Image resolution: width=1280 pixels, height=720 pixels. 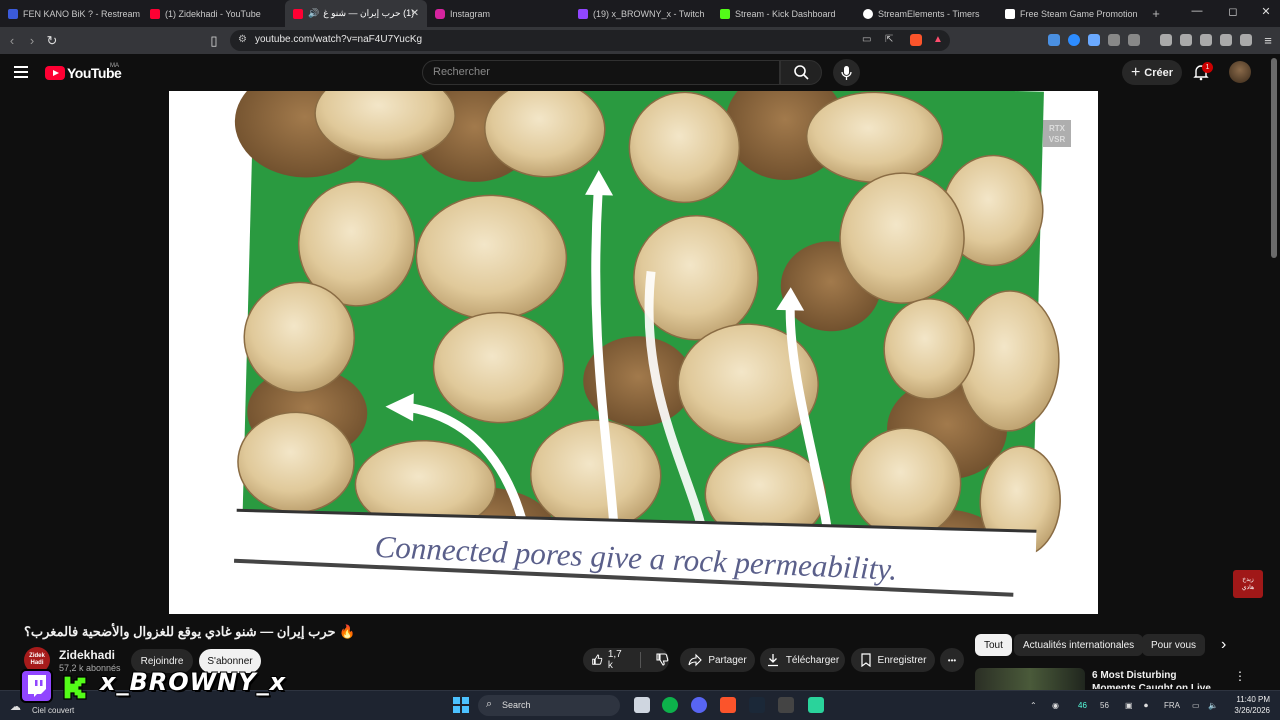 I want to click on more-actions-button: •••, so click(x=952, y=660).